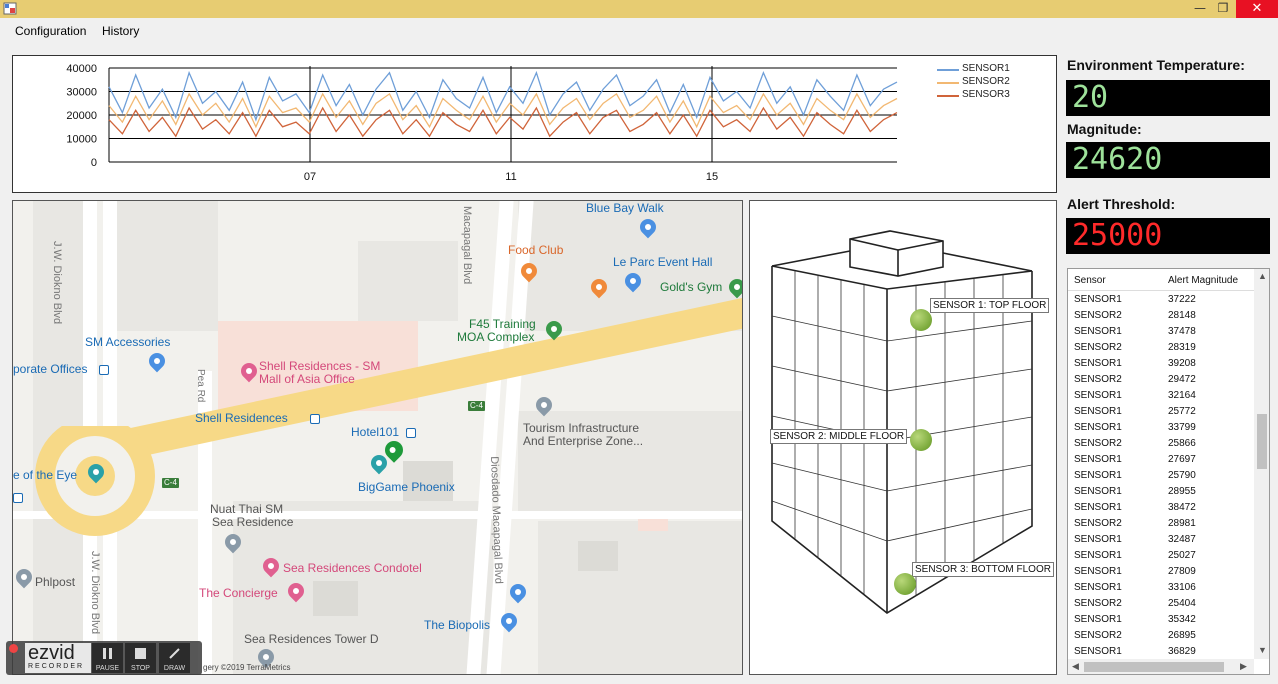  What do you see at coordinates (1257, 9) in the screenshot?
I see `close-button: ✕` at bounding box center [1257, 9].